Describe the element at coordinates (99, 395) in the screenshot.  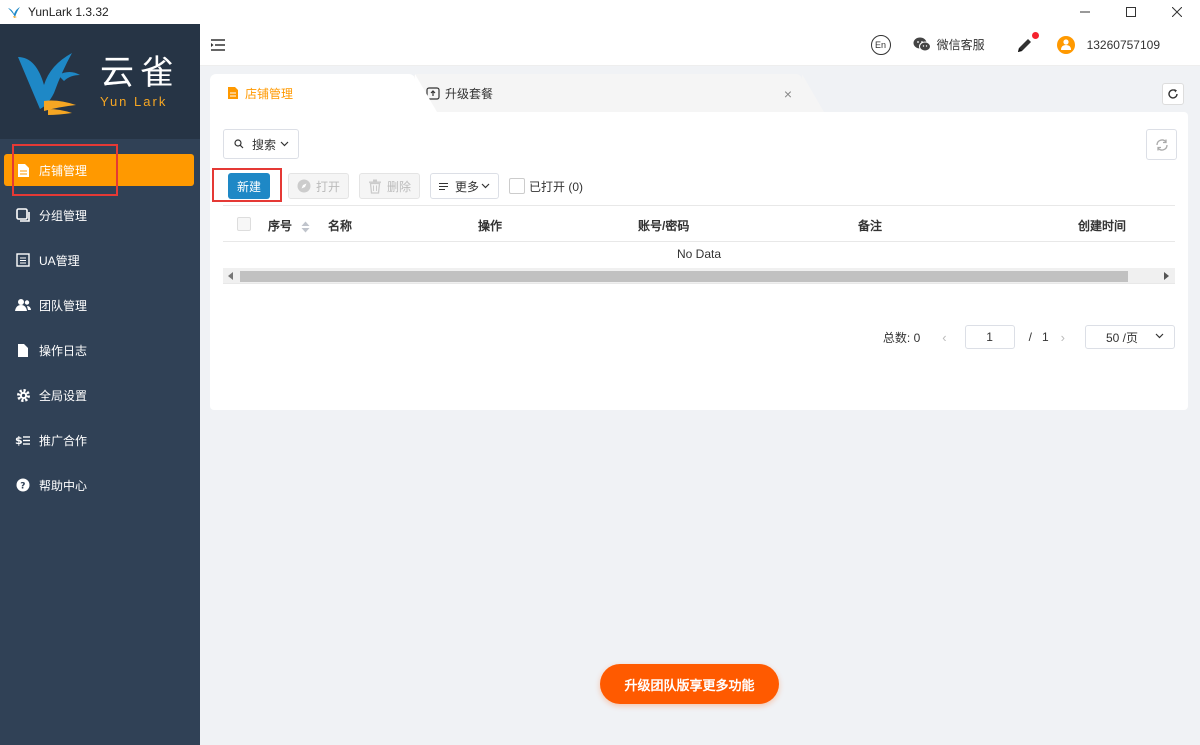
I see `sidebar-item-settings: 全局设置` at that location.